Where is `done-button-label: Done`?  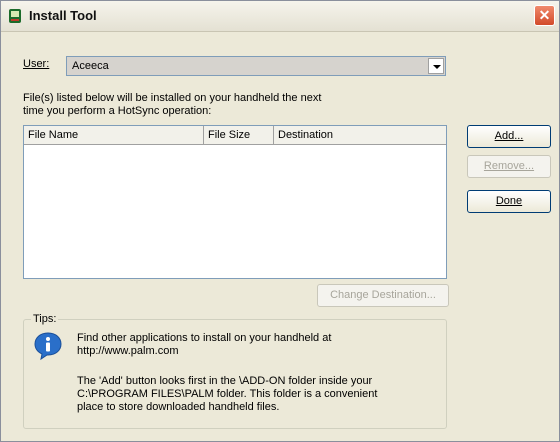 done-button-label: Done is located at coordinates (509, 201).